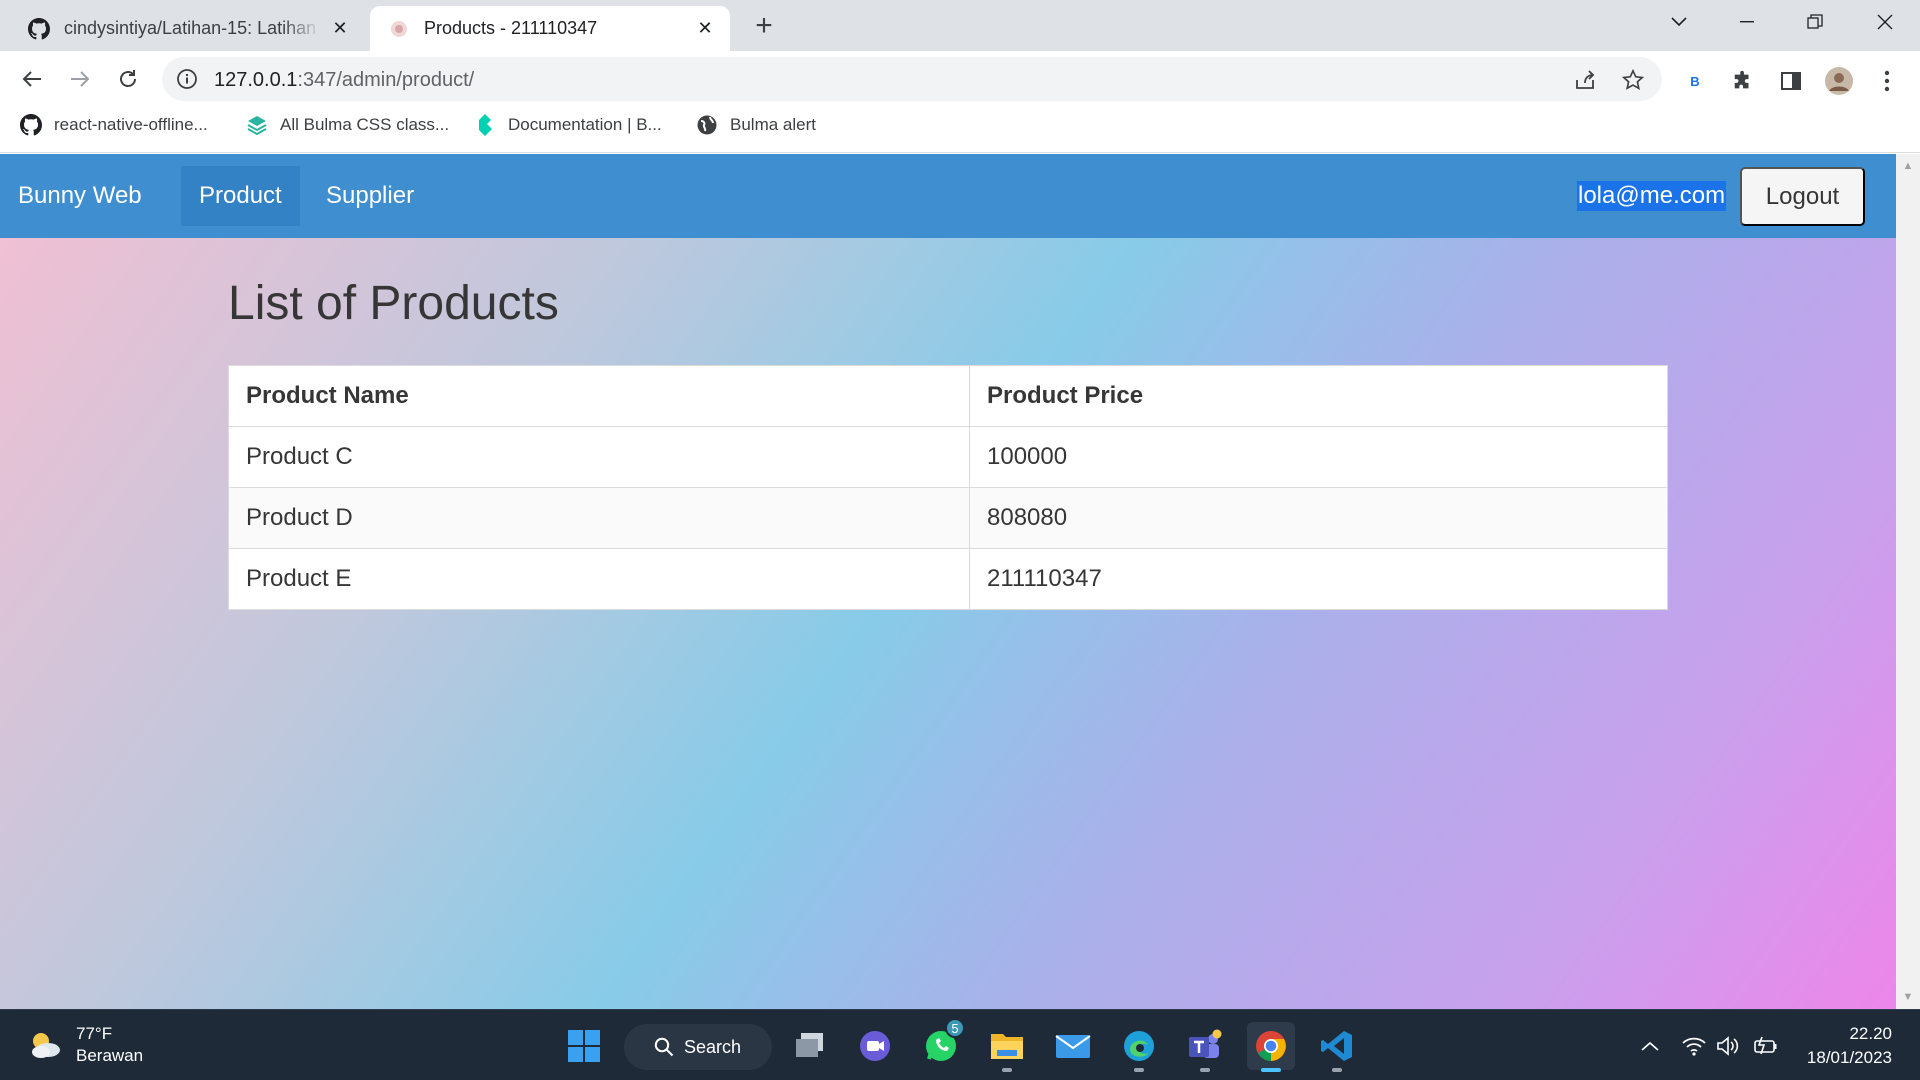  Describe the element at coordinates (240, 196) in the screenshot. I see `nav-item-product: Product` at that location.